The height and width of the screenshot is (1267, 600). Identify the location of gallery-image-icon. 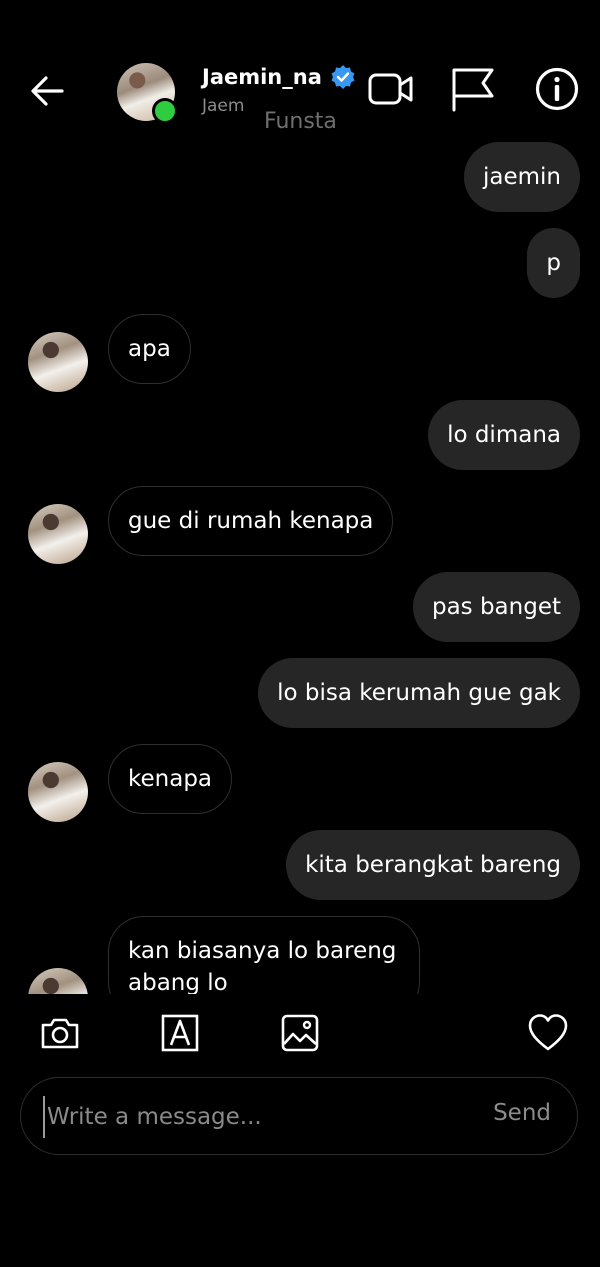
(300, 1033).